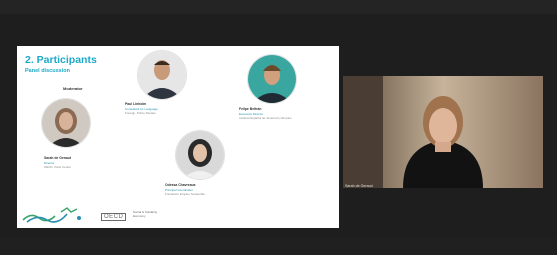  What do you see at coordinates (265, 118) in the screenshot?
I see `participant-org: Instituto Español de Juventud y Empleo` at bounding box center [265, 118].